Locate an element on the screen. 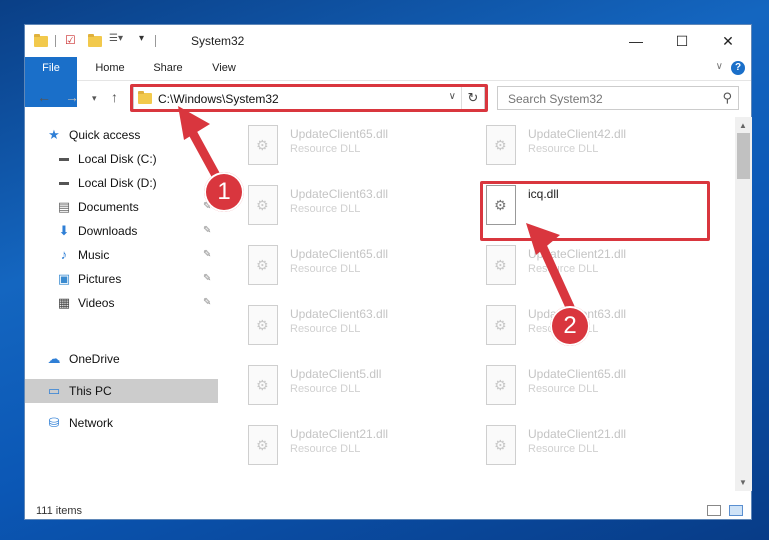 The width and height of the screenshot is (769, 540). sidebar-item-downloads: ⬇ Downloads ✎ is located at coordinates (121, 231).